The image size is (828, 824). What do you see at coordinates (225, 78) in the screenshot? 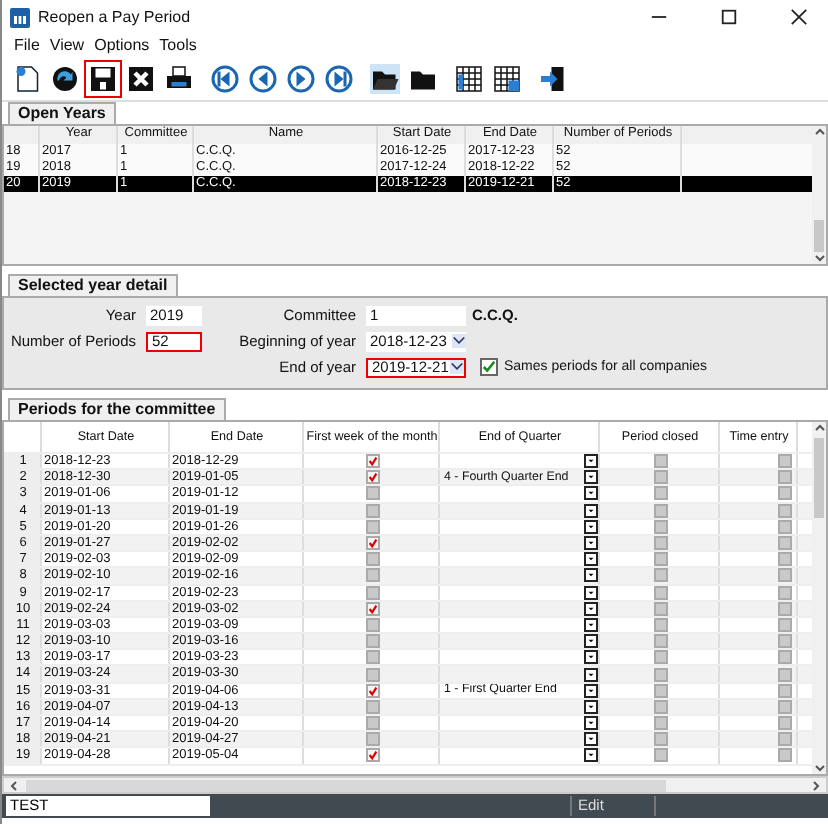
I see `first-icon` at bounding box center [225, 78].